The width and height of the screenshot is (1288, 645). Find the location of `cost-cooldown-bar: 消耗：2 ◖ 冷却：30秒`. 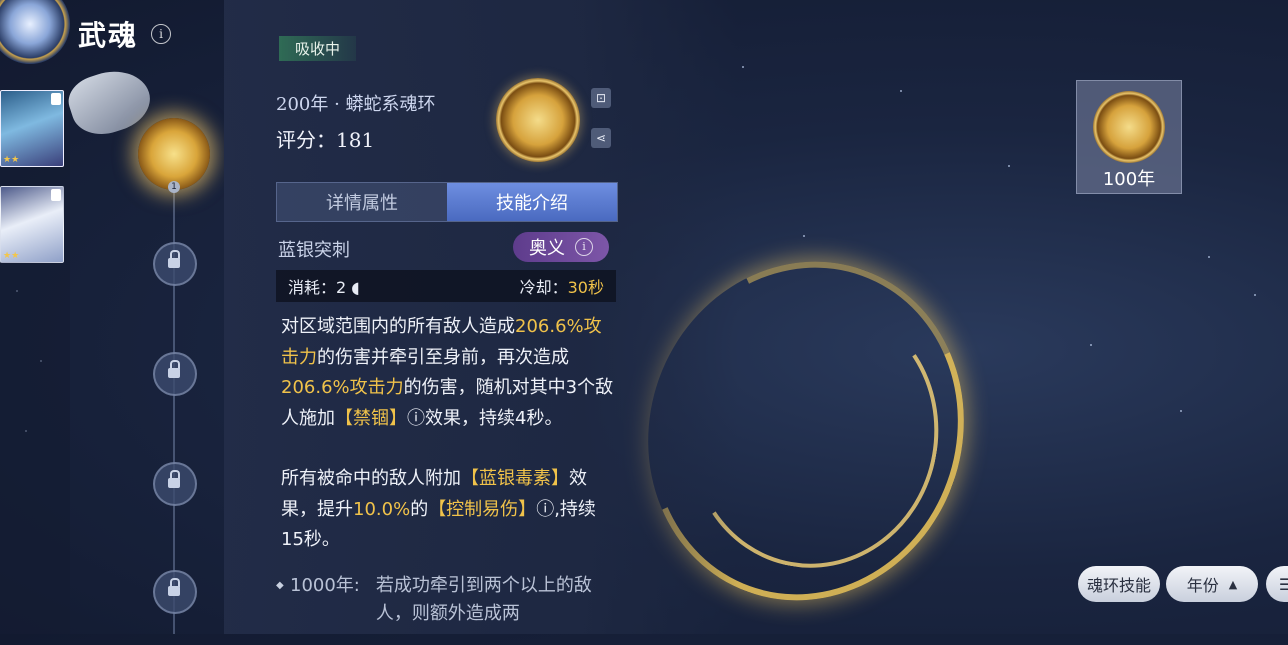

cost-cooldown-bar: 消耗：2 ◖ 冷却：30秒 is located at coordinates (446, 286).